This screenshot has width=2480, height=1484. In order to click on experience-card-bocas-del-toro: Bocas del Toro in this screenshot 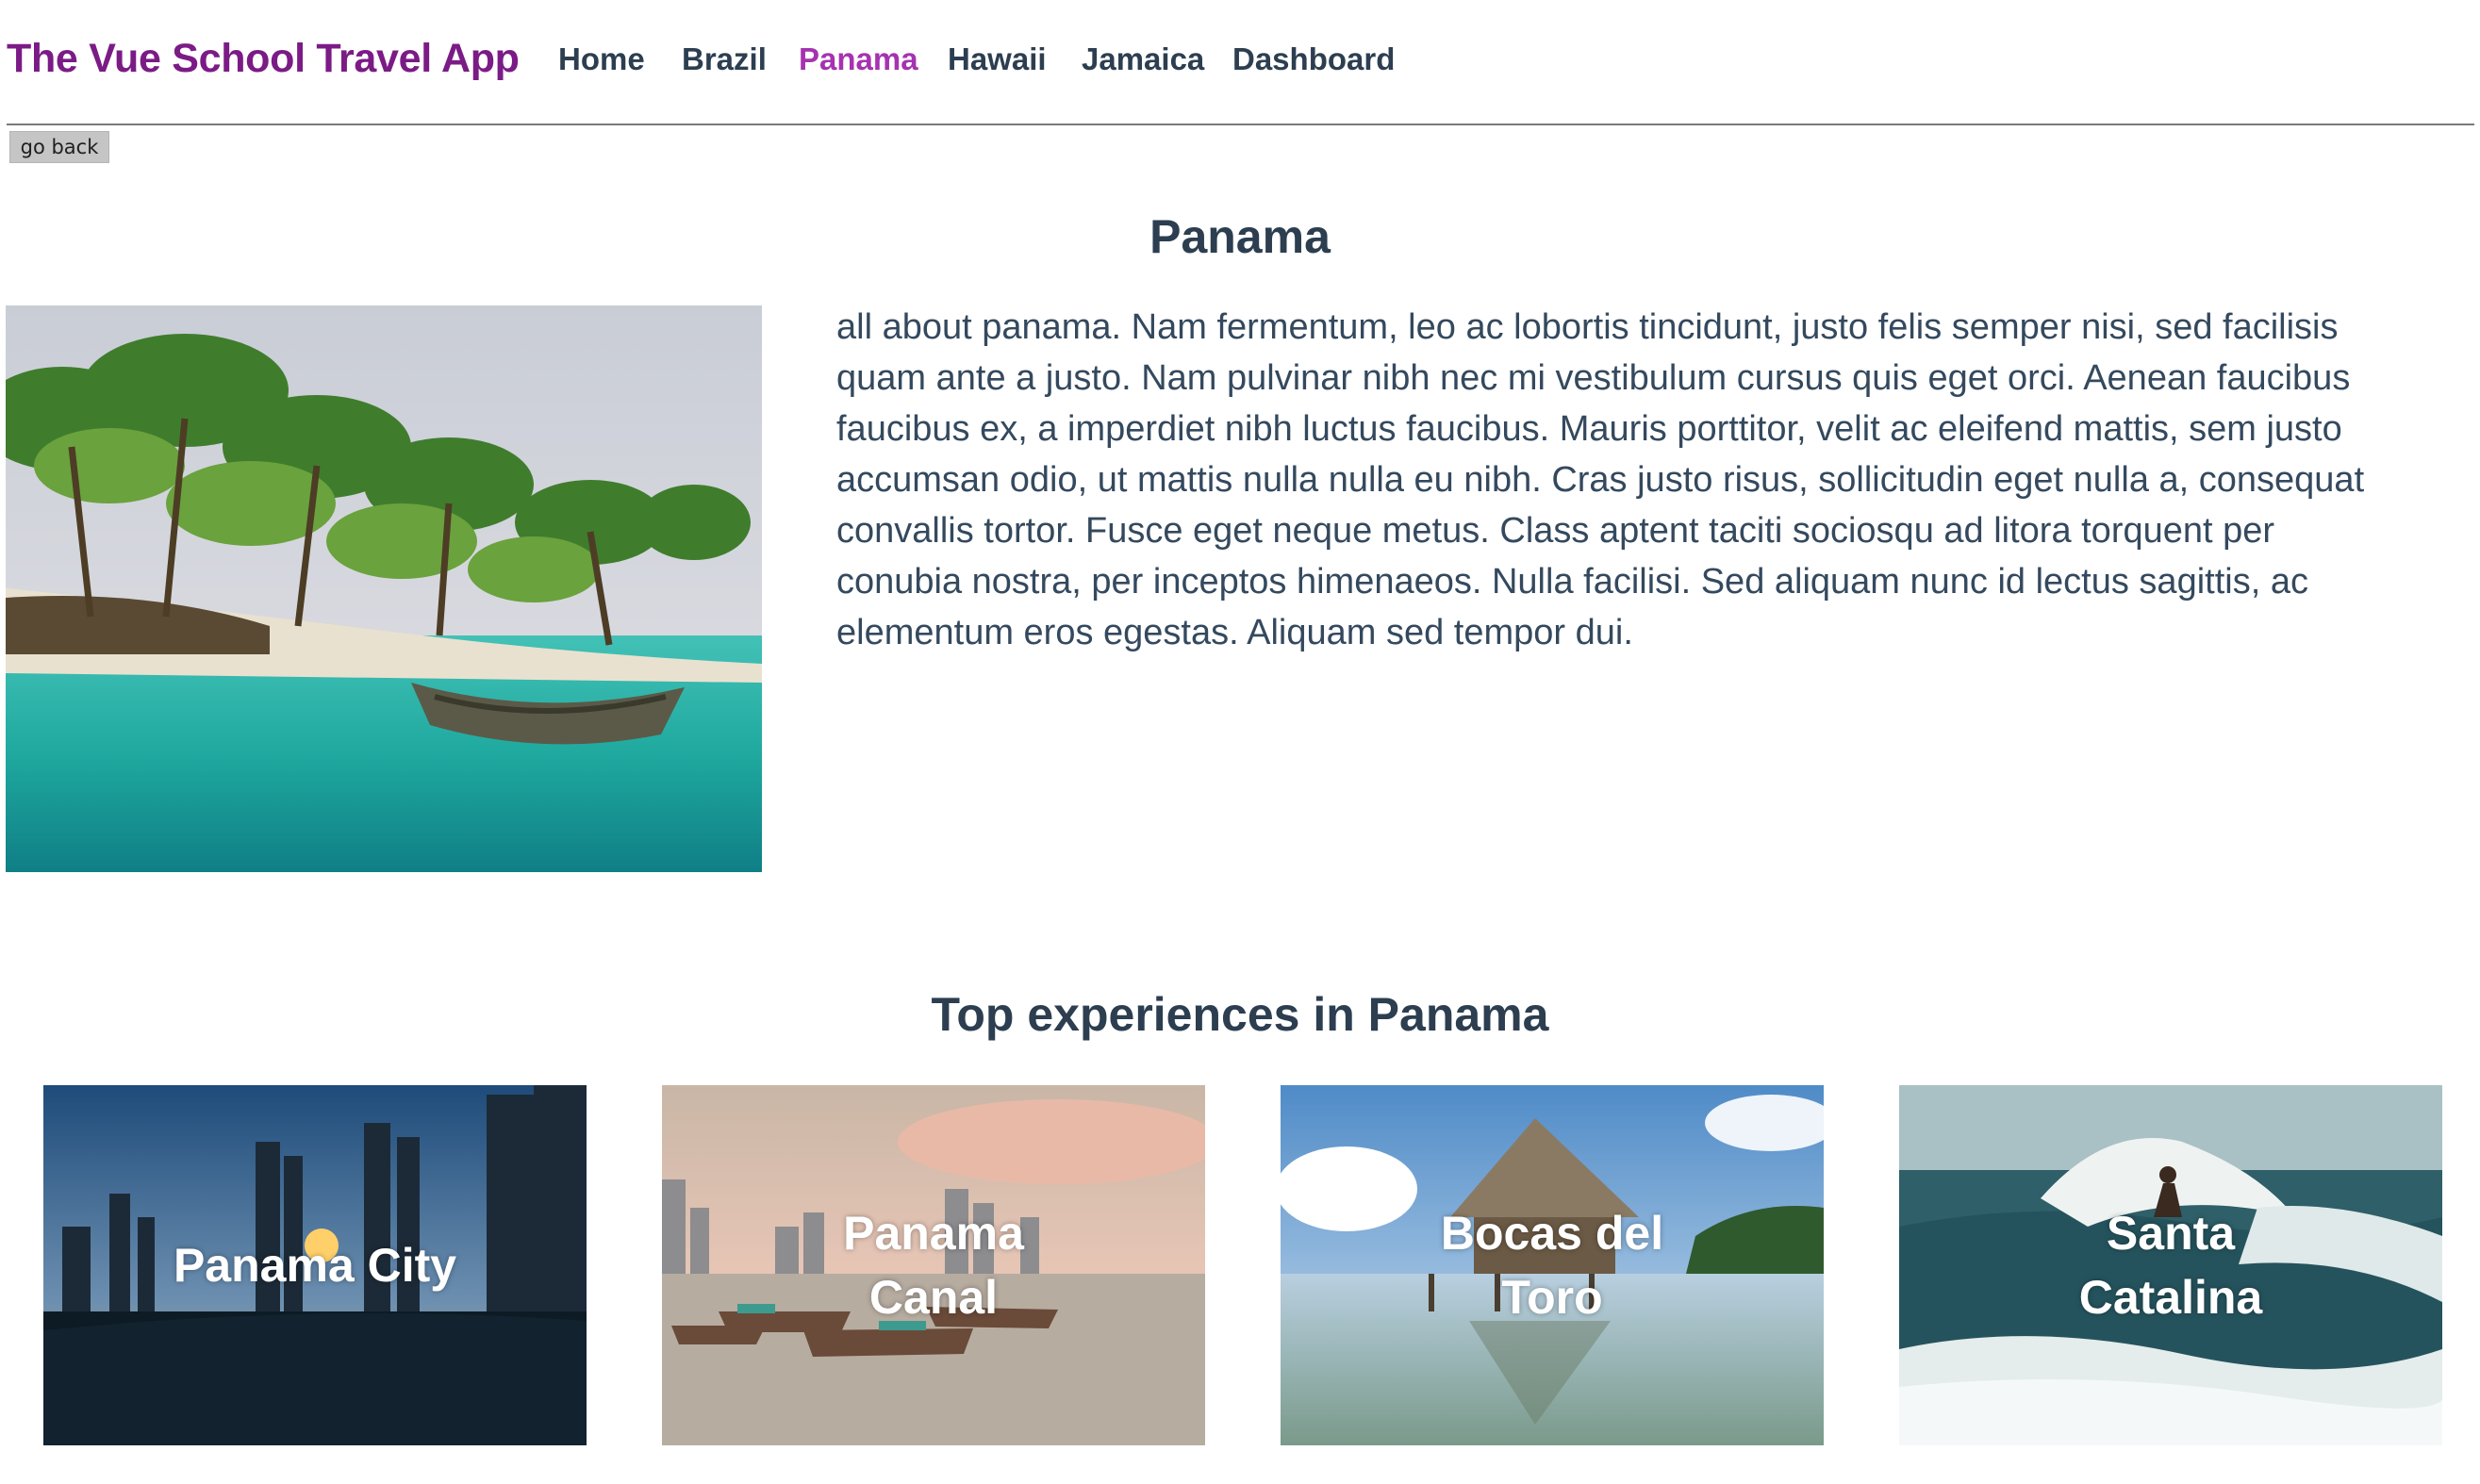, I will do `click(1552, 1265)`.